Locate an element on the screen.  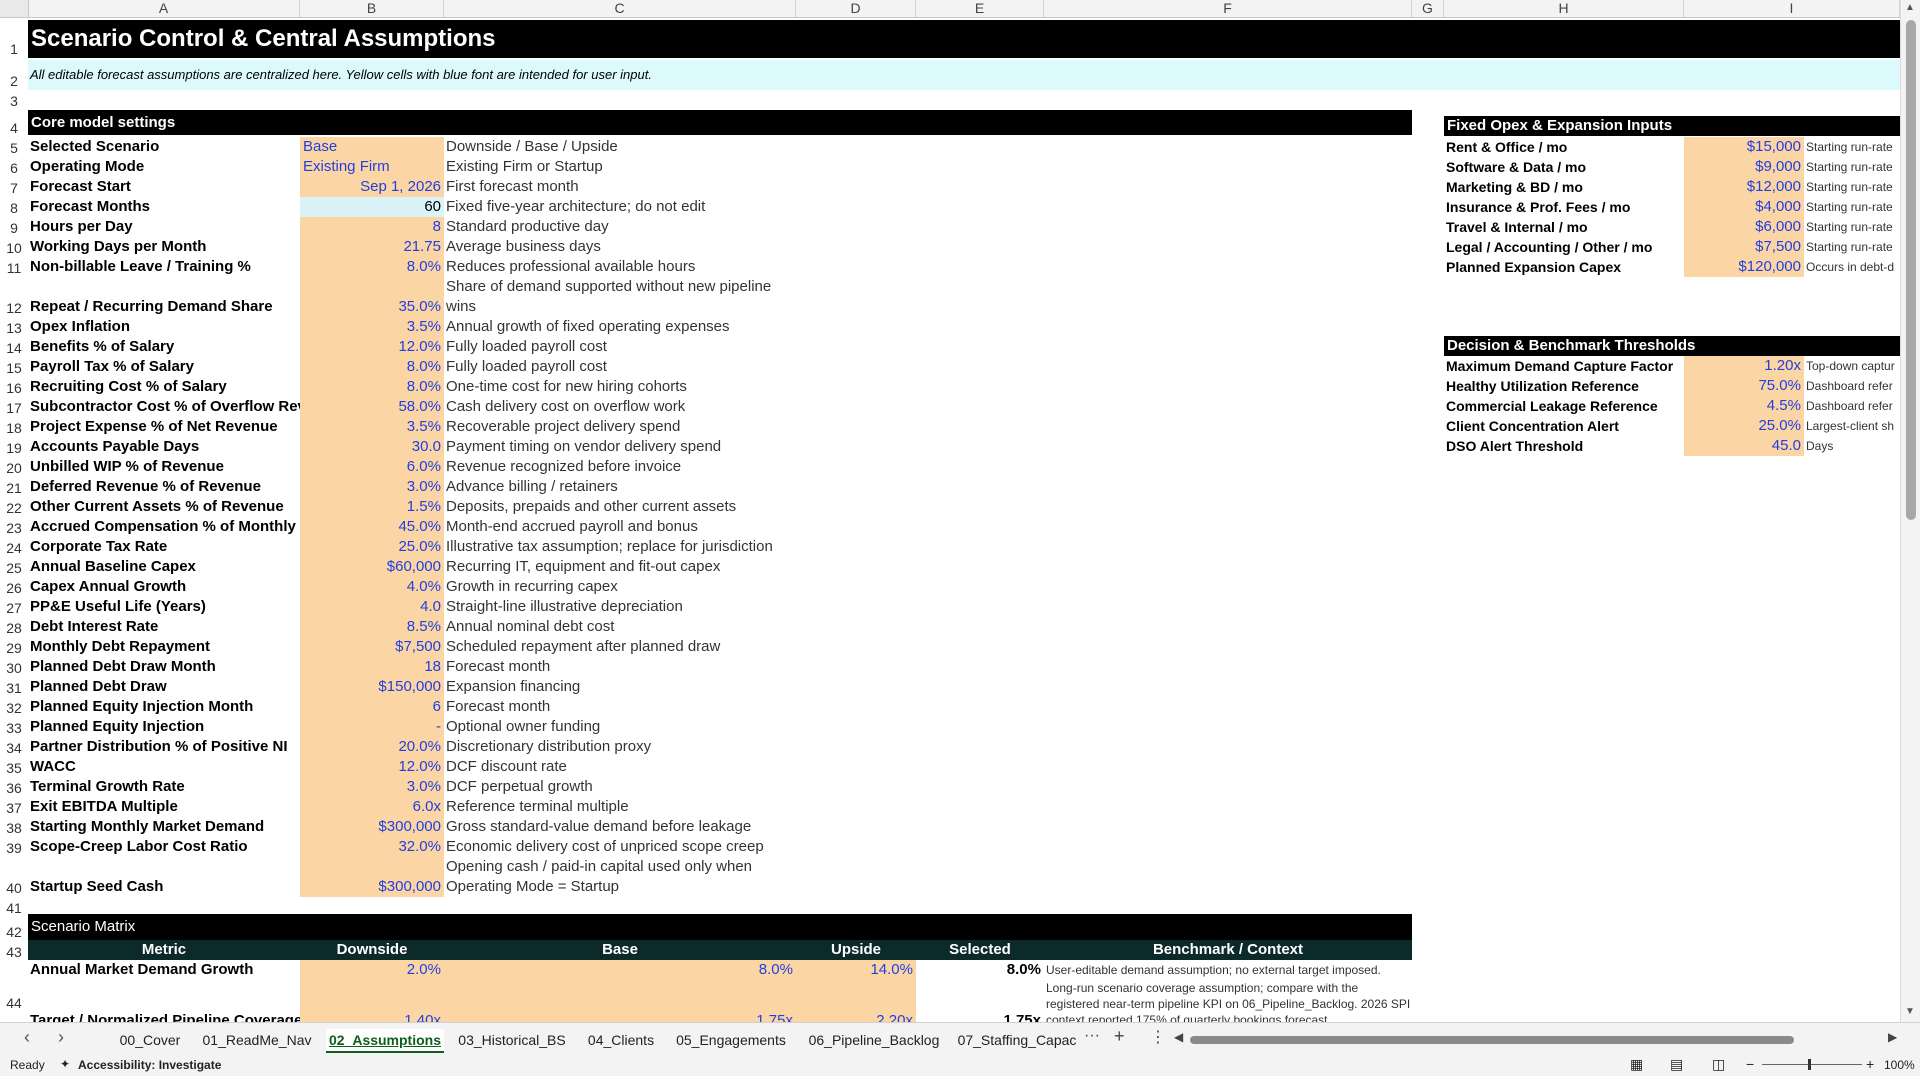
setting-description: Straight-line illustrative depreciation is located at coordinates (644, 607).